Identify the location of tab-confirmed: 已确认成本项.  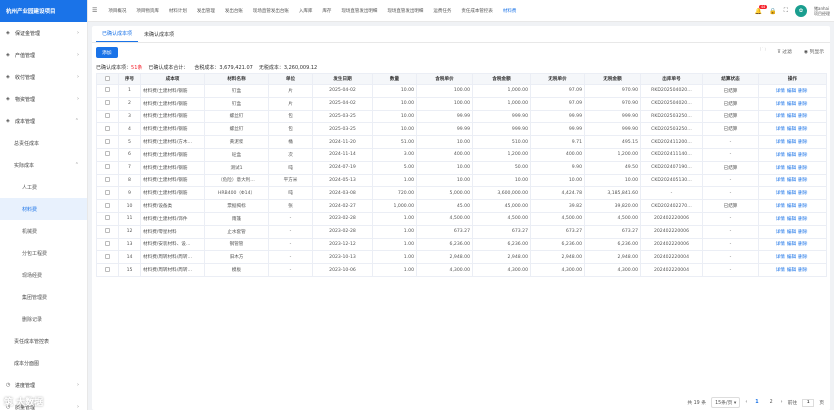
(117, 34).